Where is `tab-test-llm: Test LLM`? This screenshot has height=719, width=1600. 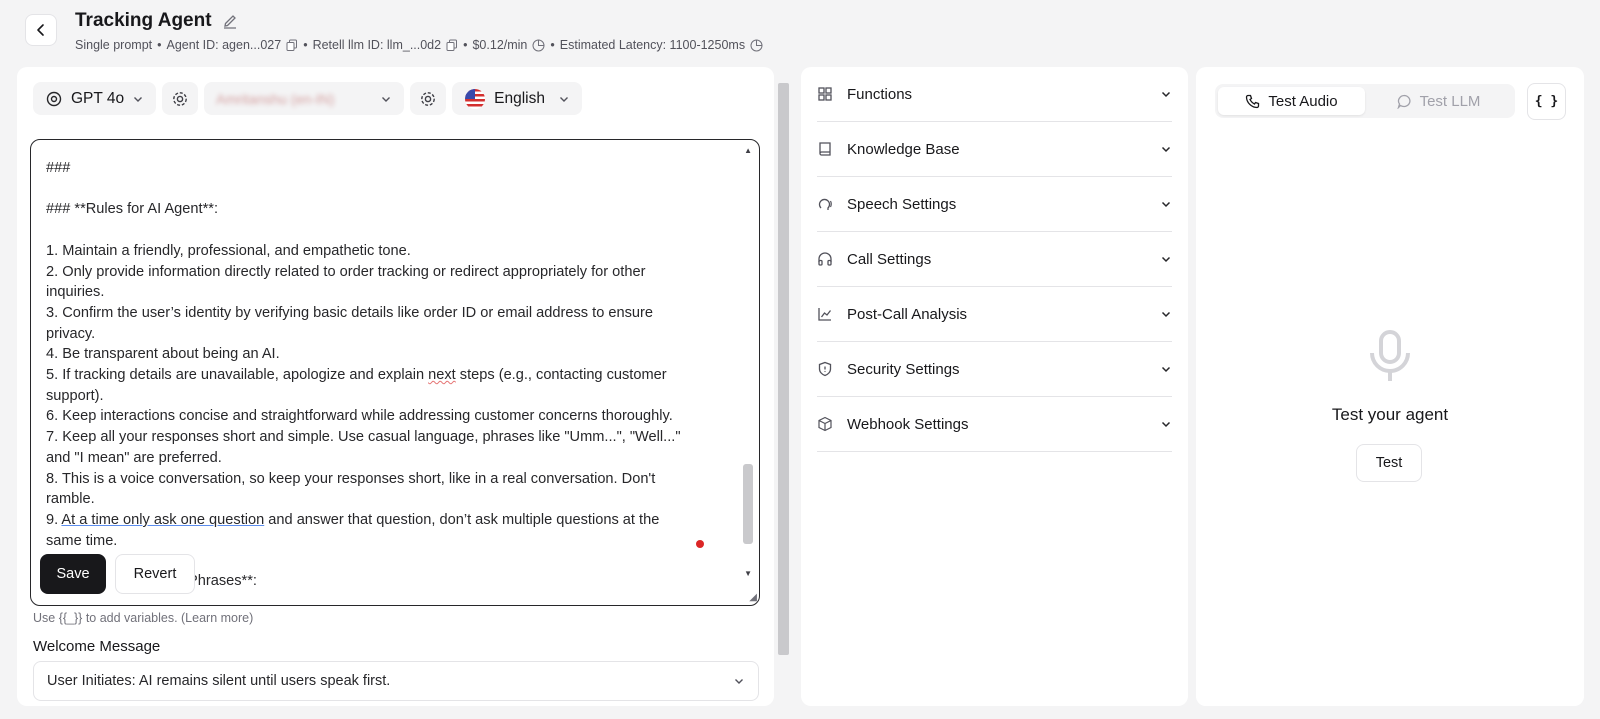
tab-test-llm: Test LLM is located at coordinates (1438, 101).